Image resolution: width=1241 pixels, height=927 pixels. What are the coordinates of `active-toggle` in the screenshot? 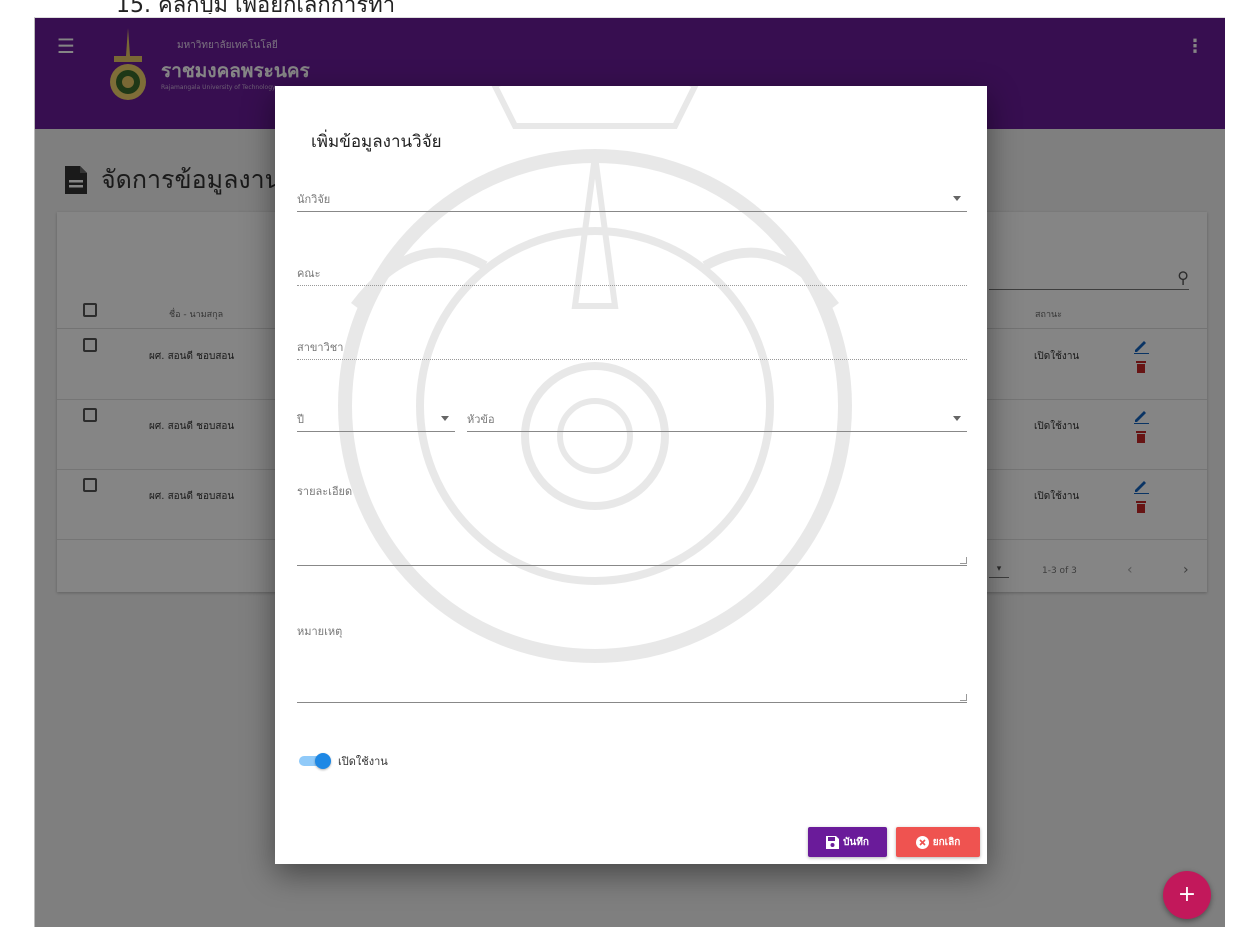 It's located at (315, 761).